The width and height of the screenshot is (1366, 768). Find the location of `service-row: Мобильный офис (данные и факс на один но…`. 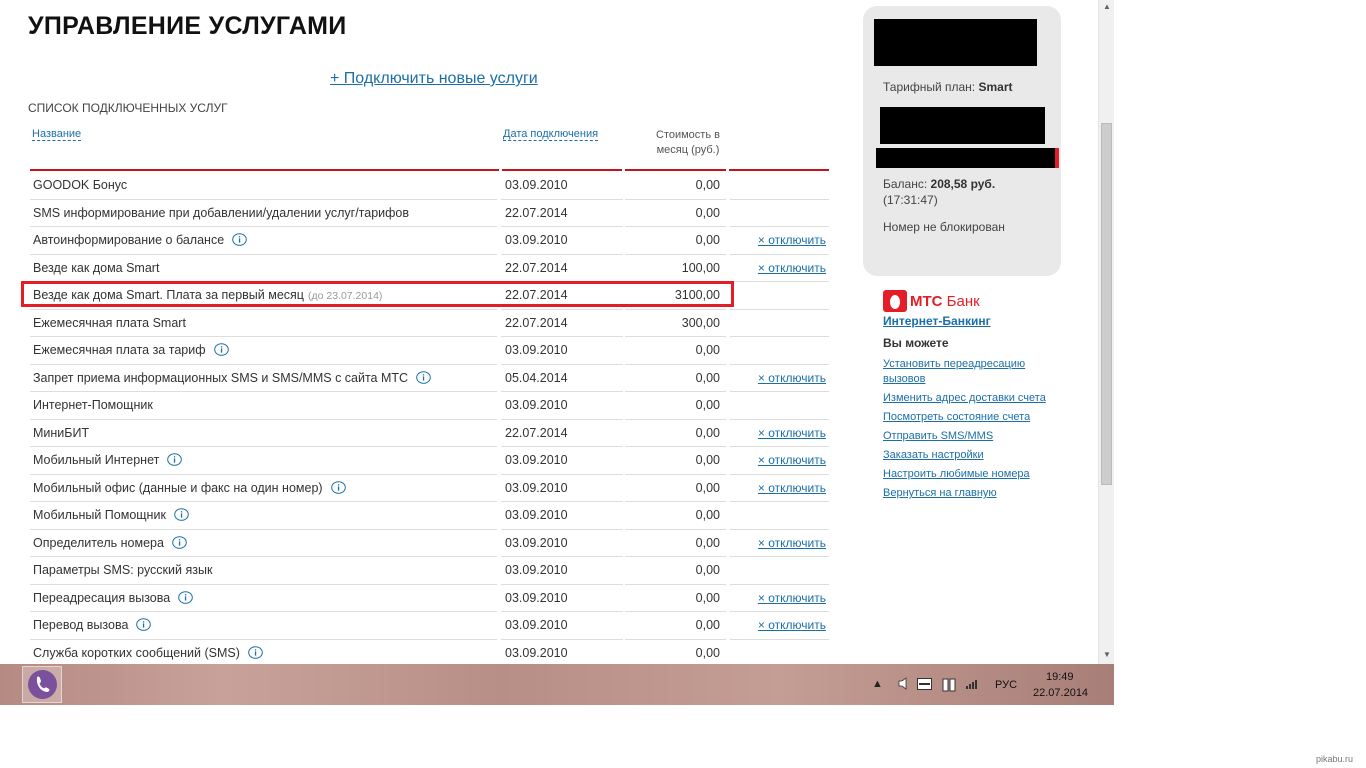

service-row: Мобильный офис (данные и факс на один но… is located at coordinates (429, 488).